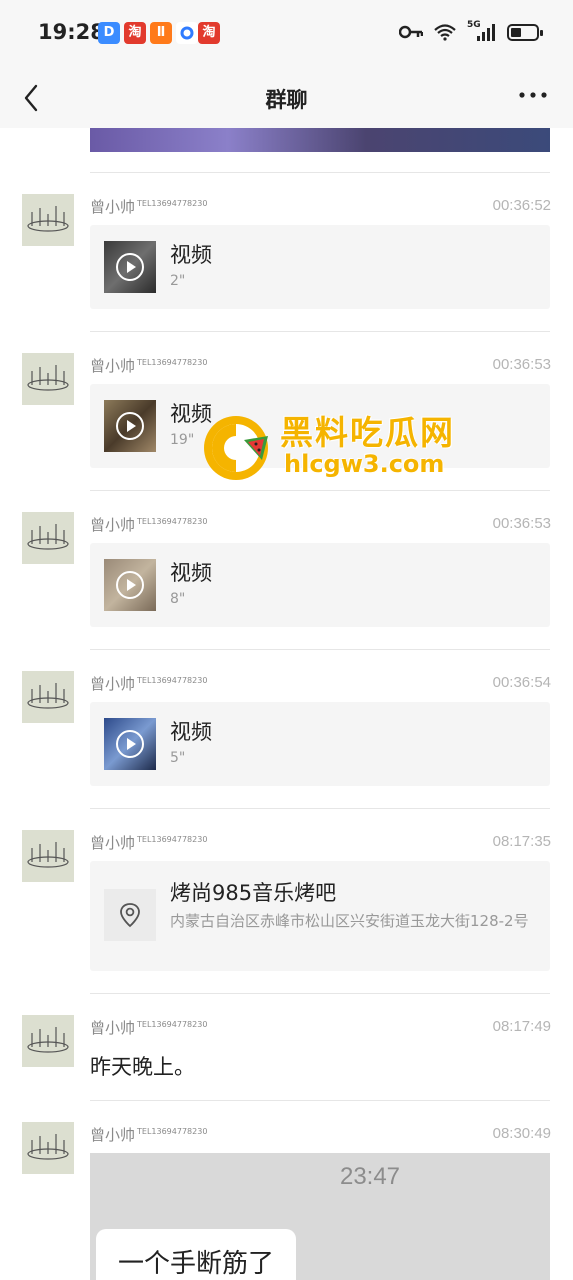 The image size is (573, 1280). What do you see at coordinates (253, 893) in the screenshot?
I see `location-title: 烤尚985音乐烤吧` at bounding box center [253, 893].